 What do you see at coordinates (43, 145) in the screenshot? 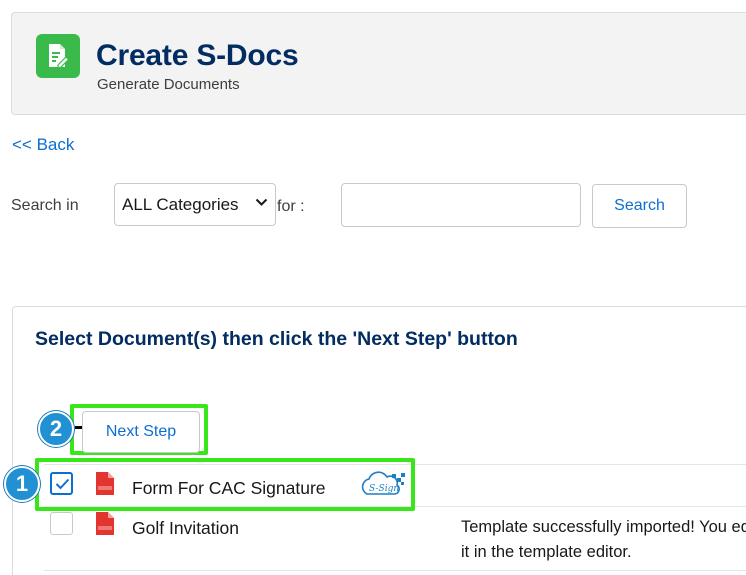
I see `back-link: << Back` at bounding box center [43, 145].